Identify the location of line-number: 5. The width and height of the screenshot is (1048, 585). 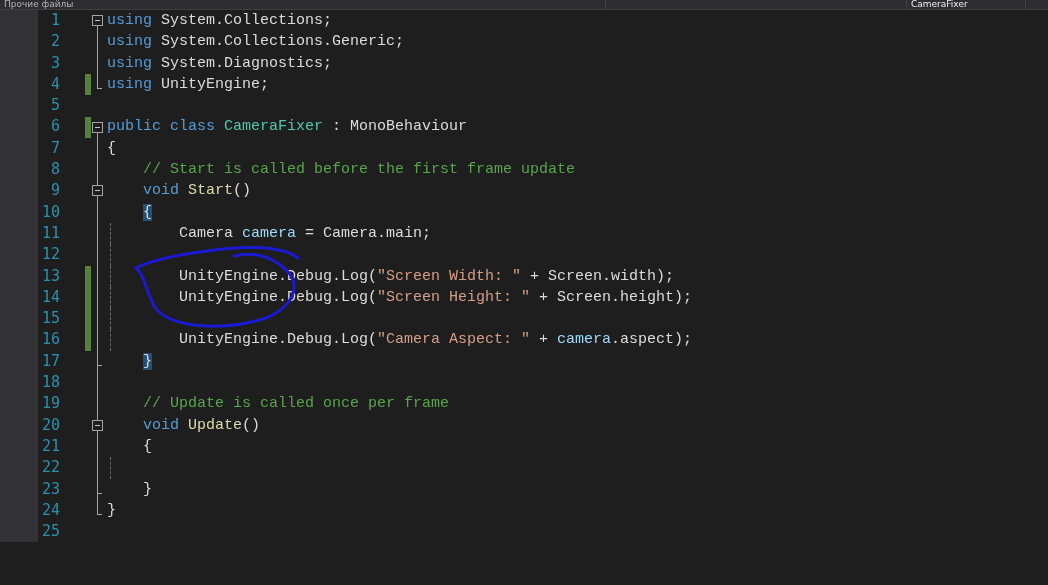
(54, 106).